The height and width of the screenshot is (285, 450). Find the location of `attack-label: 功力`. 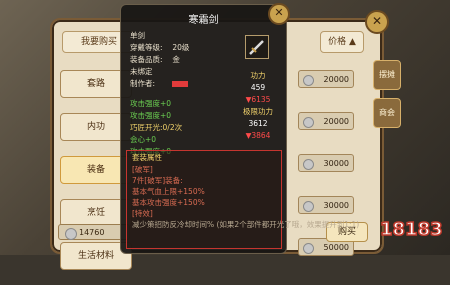

attack-label: 功力 is located at coordinates (258, 75).